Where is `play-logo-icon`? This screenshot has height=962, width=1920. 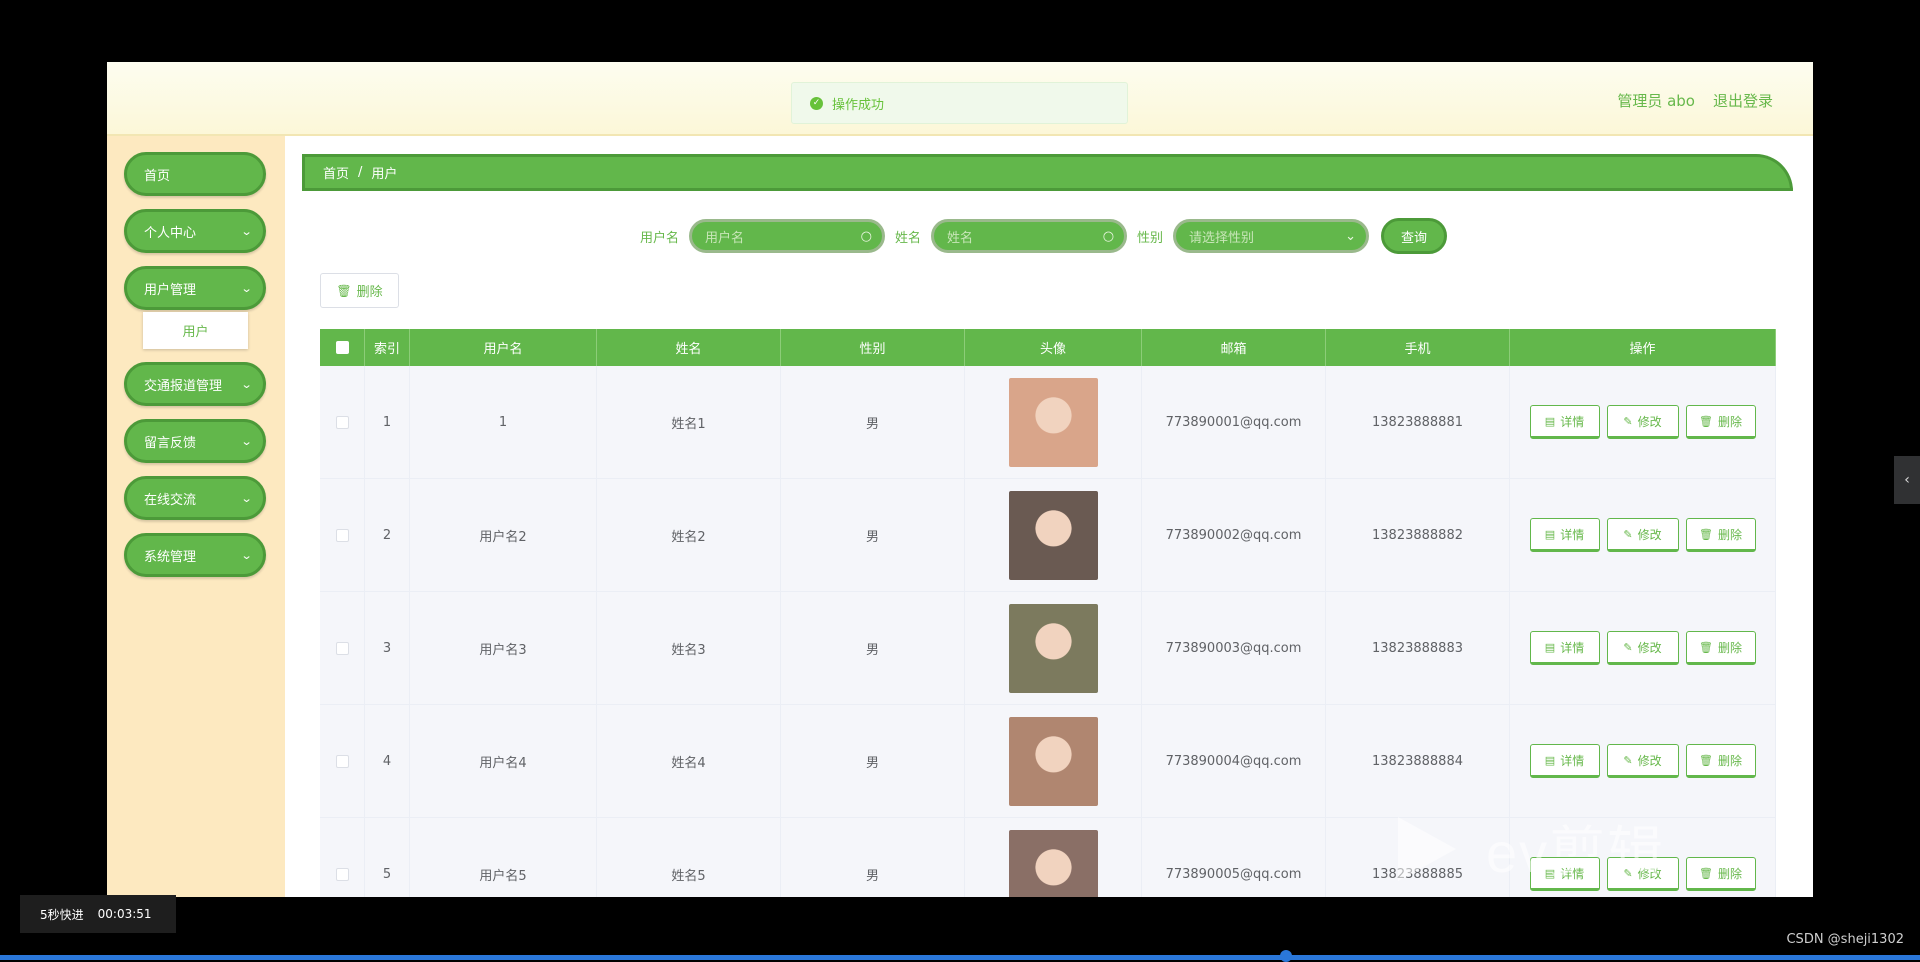 play-logo-icon is located at coordinates (1427, 848).